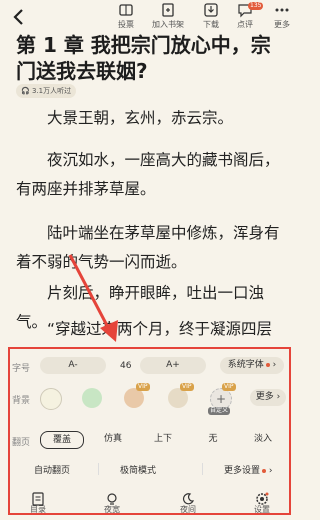 This screenshot has height=520, width=320. I want to click on paragraph: 大景王朝，玄州，赤云宗。, so click(140, 118).